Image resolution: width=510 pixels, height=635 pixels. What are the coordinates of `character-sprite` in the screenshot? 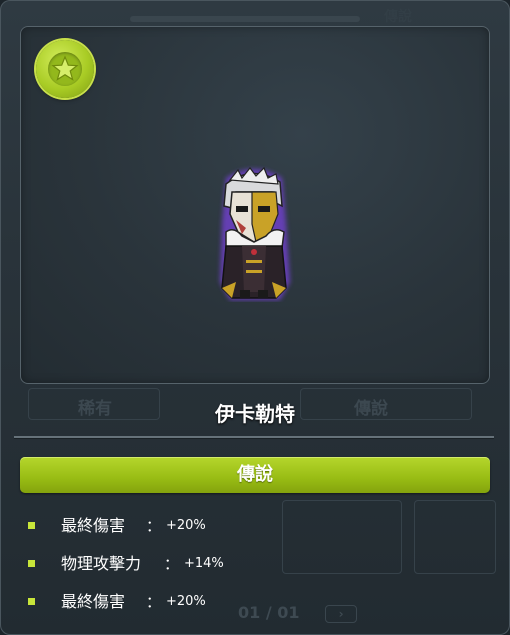 It's located at (254, 232).